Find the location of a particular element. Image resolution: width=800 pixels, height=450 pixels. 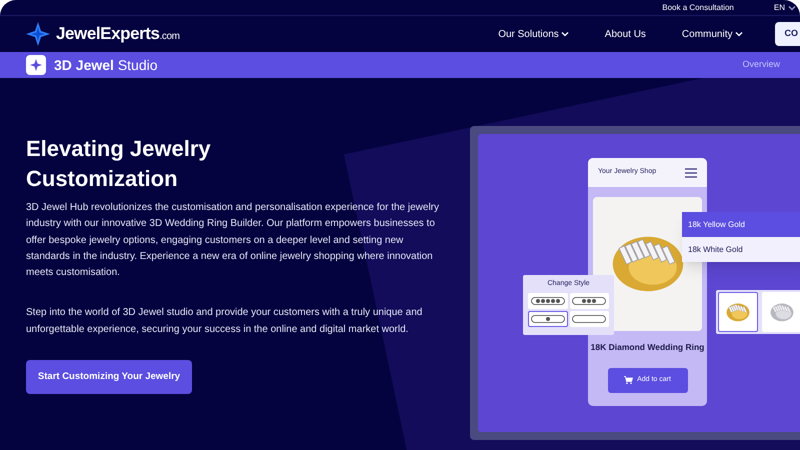

ring-thumbnail is located at coordinates (738, 312).